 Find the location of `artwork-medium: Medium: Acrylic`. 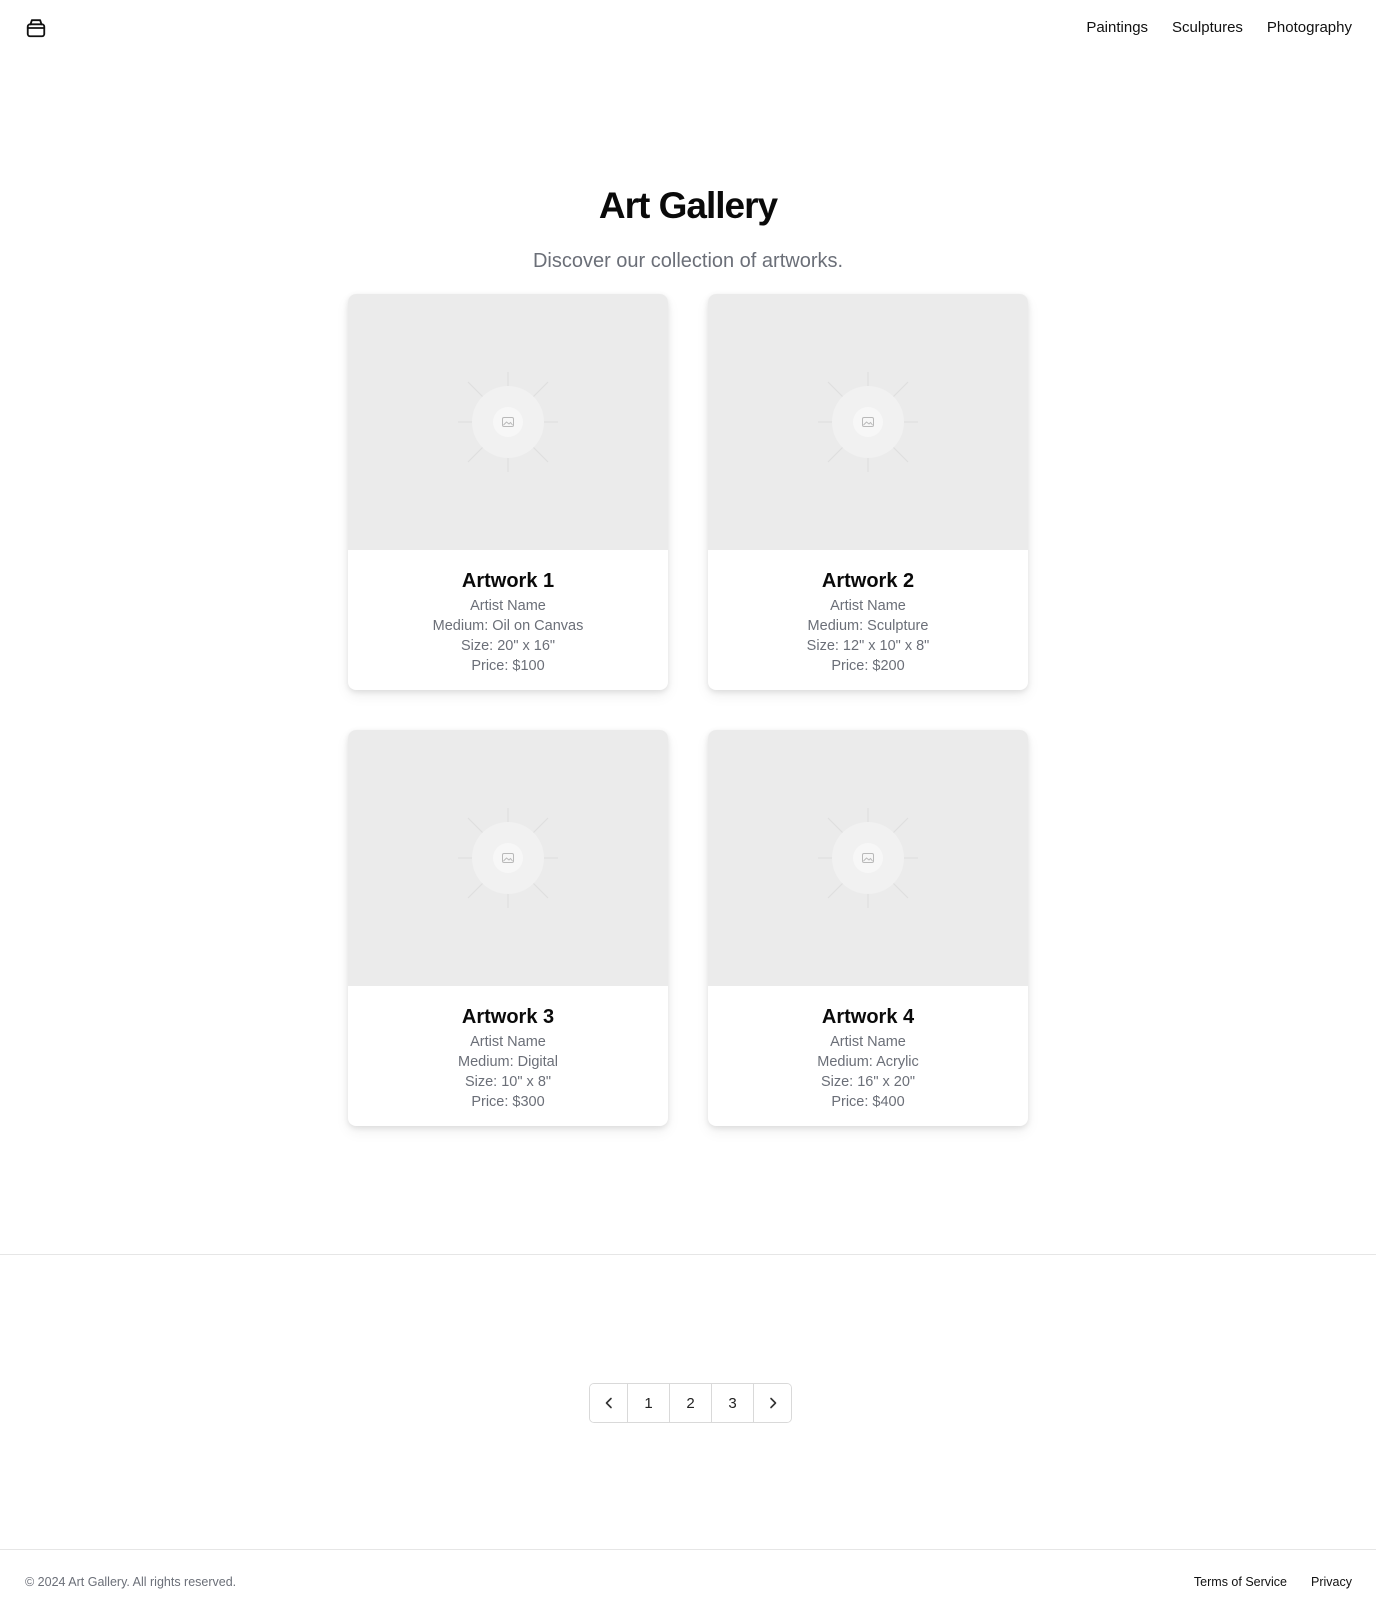

artwork-medium: Medium: Acrylic is located at coordinates (868, 1062).